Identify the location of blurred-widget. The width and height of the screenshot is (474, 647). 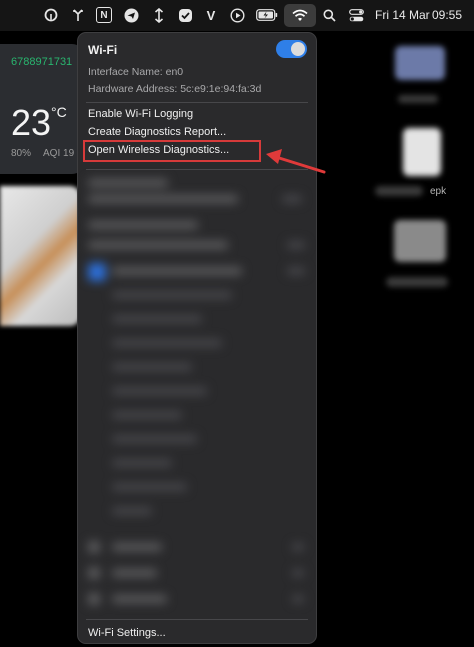
(40, 256).